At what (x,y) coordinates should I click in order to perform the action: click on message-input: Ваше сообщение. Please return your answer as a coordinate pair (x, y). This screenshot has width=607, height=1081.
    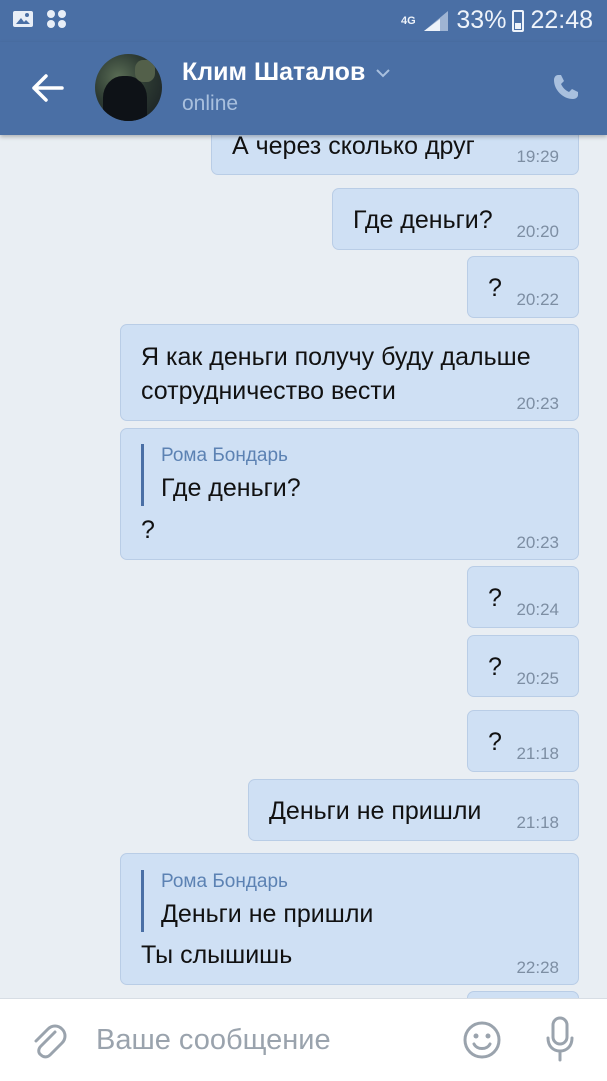
    Looking at the image, I should click on (213, 1040).